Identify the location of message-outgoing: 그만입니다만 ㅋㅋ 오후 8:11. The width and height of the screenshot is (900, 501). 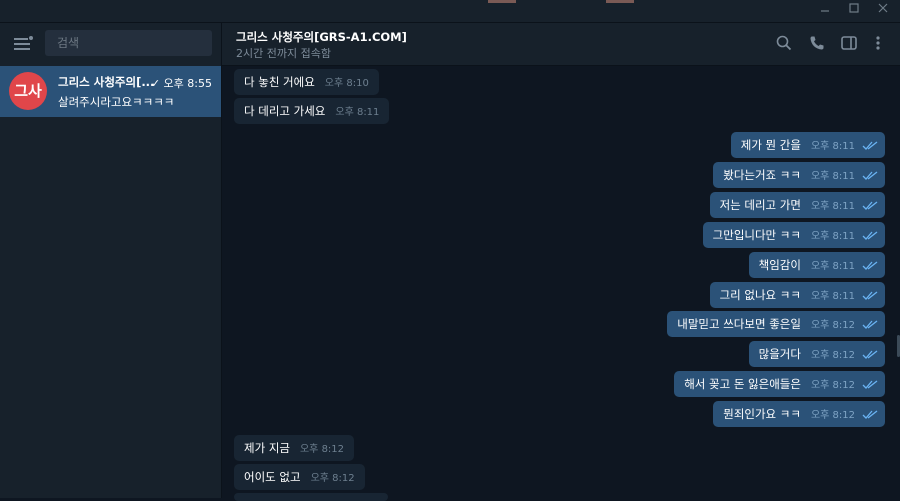
(793, 235).